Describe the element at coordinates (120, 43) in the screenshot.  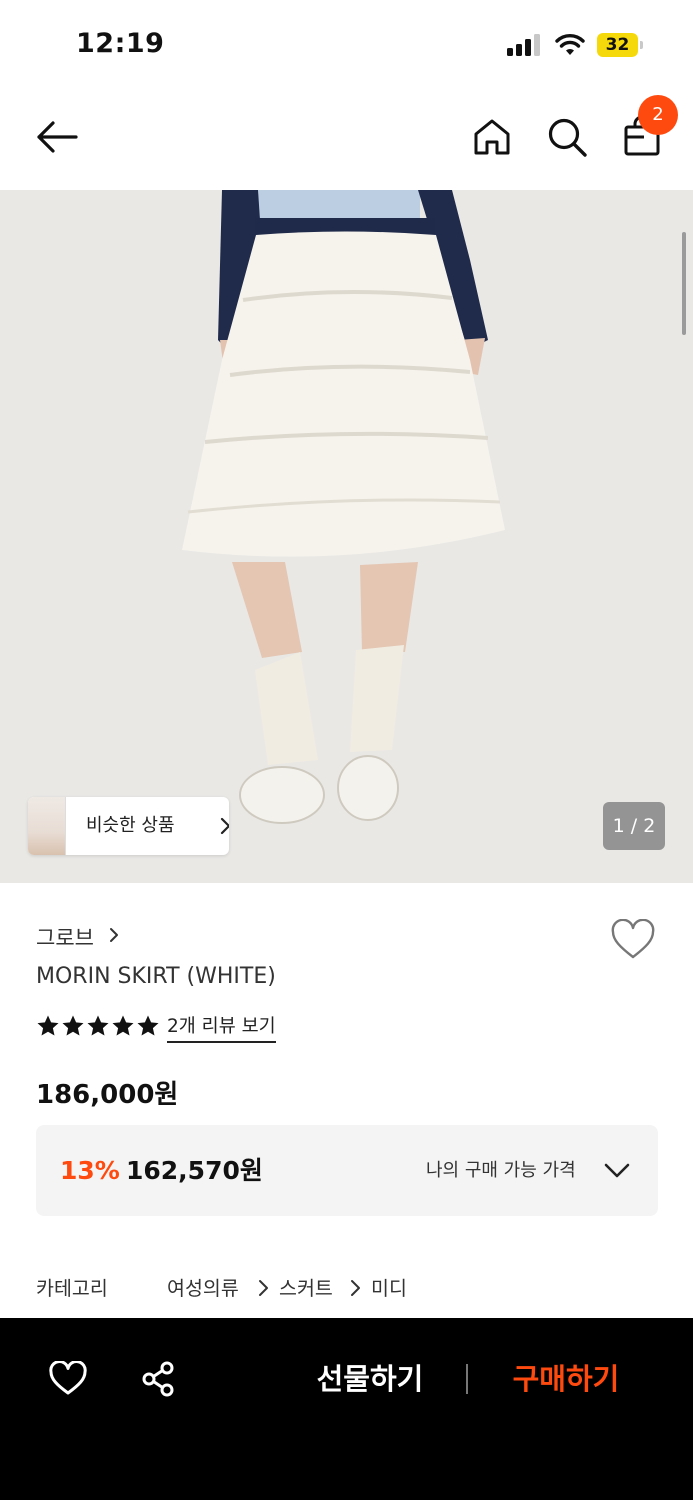
I see `status-time: 12:19` at that location.